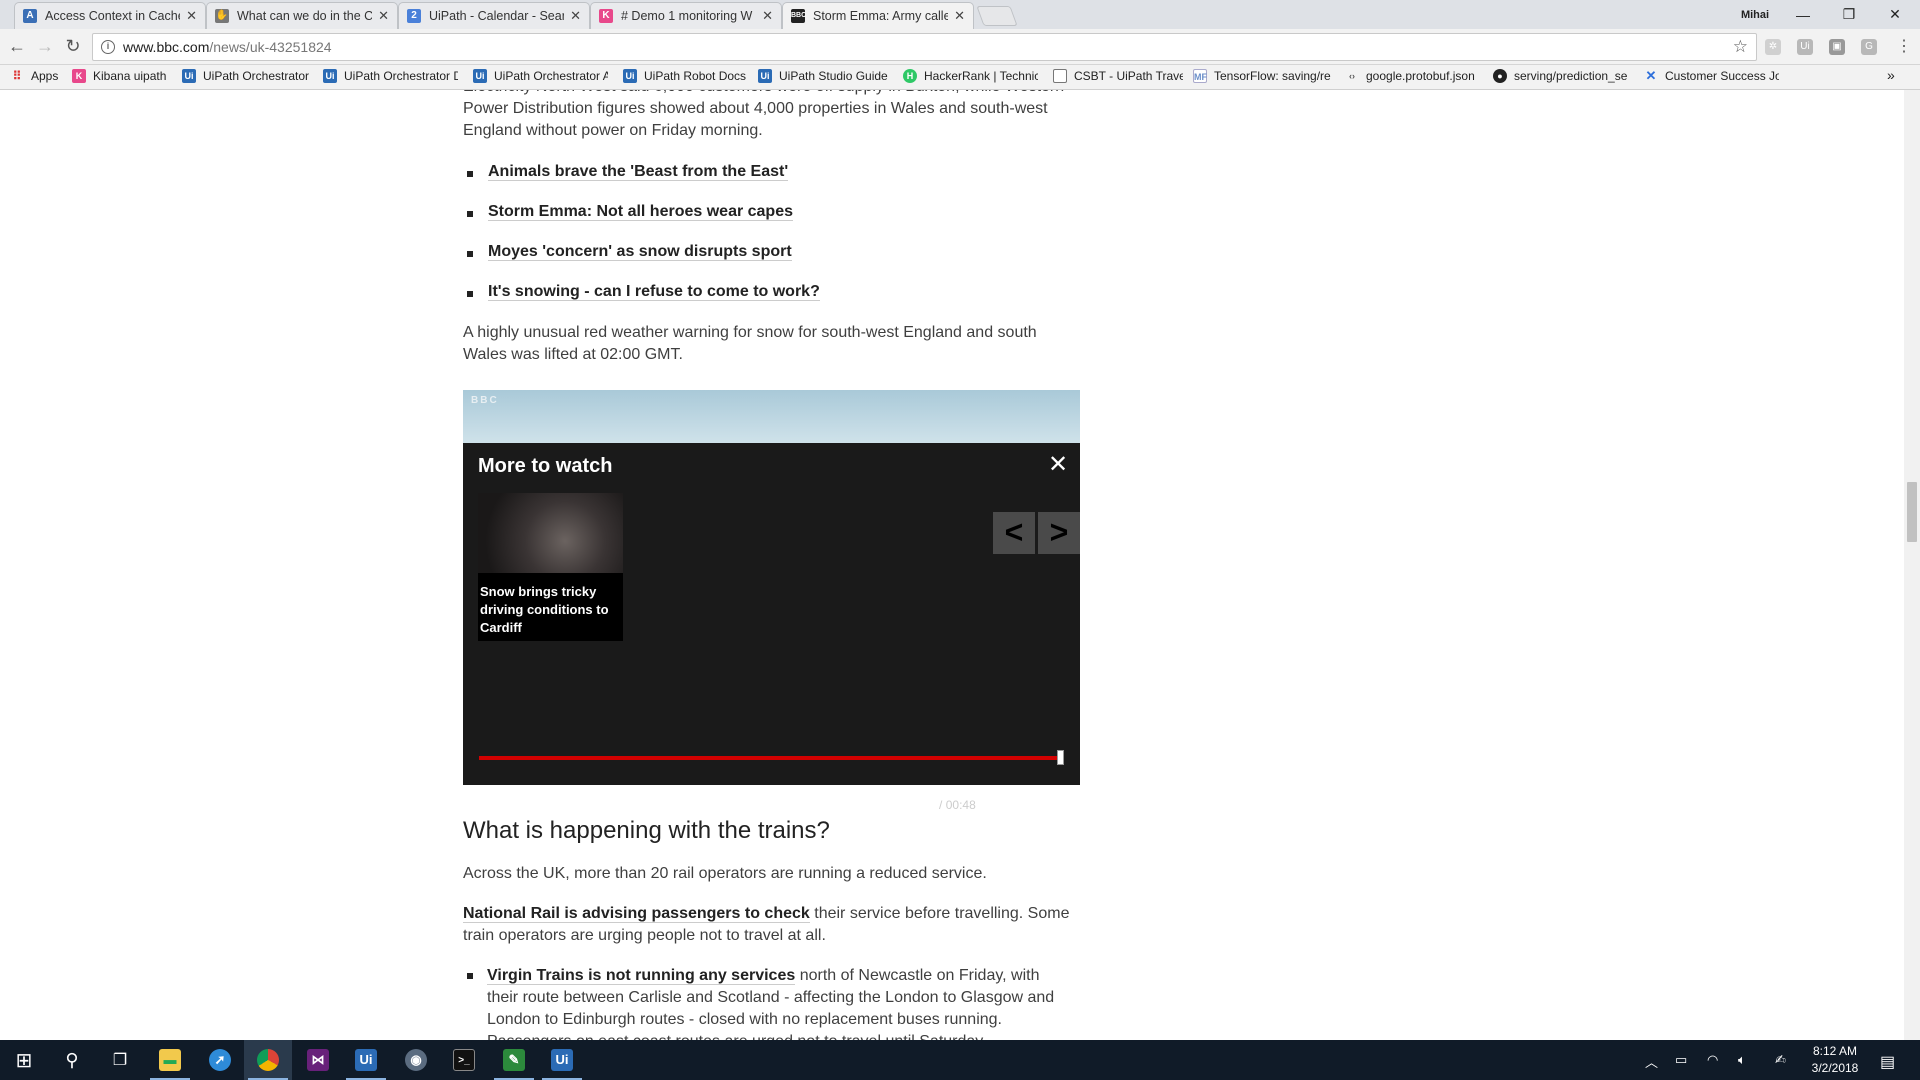 The height and width of the screenshot is (1080, 1920). What do you see at coordinates (924, 47) in the screenshot?
I see `address-bar: i www.bbc.com/news/uk-43251824 ☆` at bounding box center [924, 47].